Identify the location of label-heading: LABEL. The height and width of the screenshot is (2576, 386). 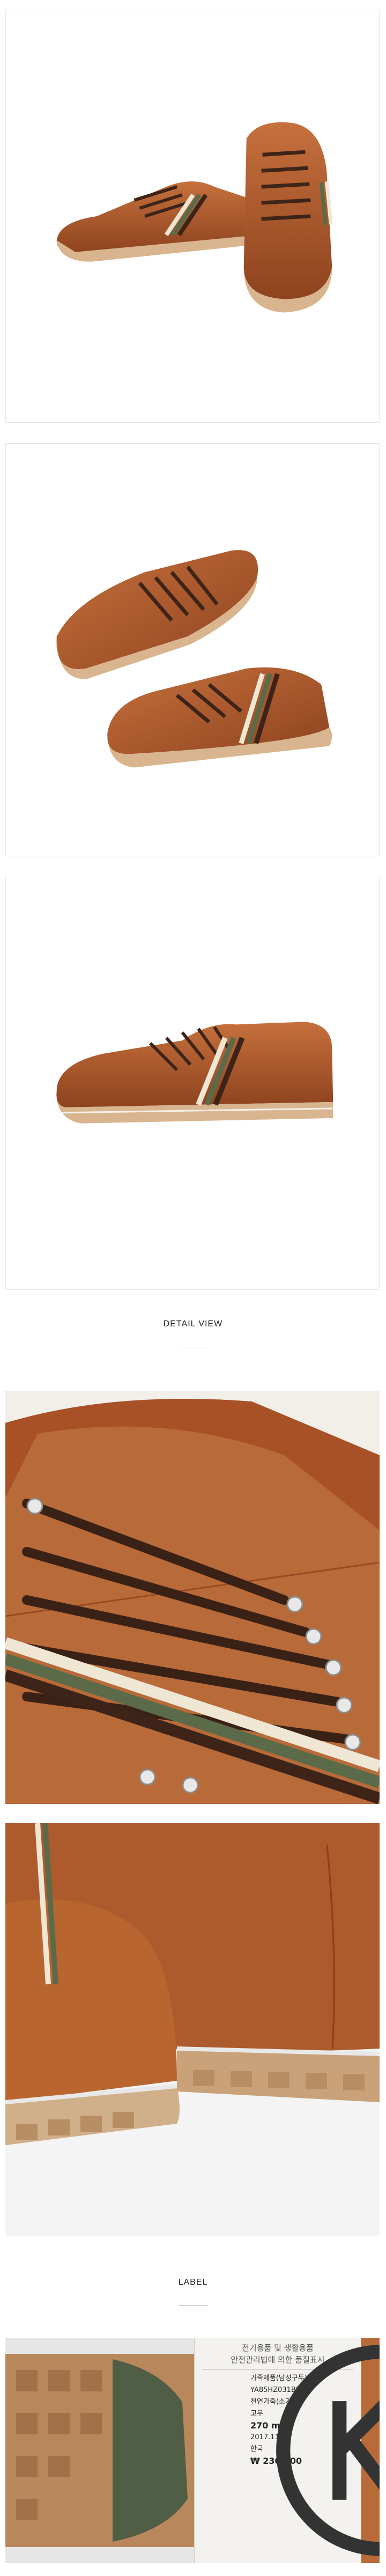
(193, 2282).